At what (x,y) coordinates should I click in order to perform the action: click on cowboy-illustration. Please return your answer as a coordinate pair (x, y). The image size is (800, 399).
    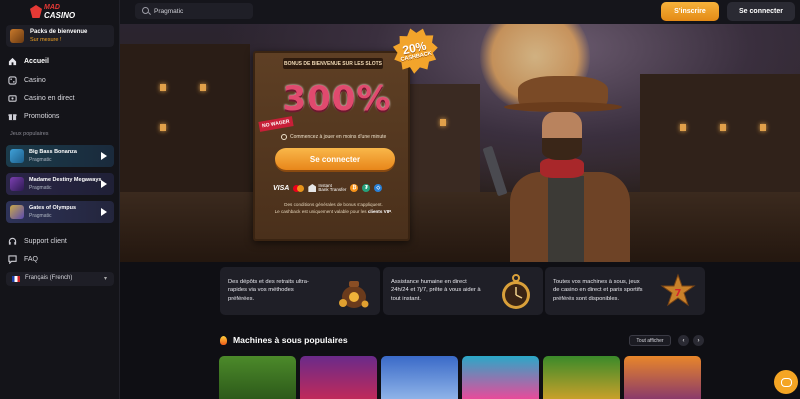
    Looking at the image, I should click on (561, 169).